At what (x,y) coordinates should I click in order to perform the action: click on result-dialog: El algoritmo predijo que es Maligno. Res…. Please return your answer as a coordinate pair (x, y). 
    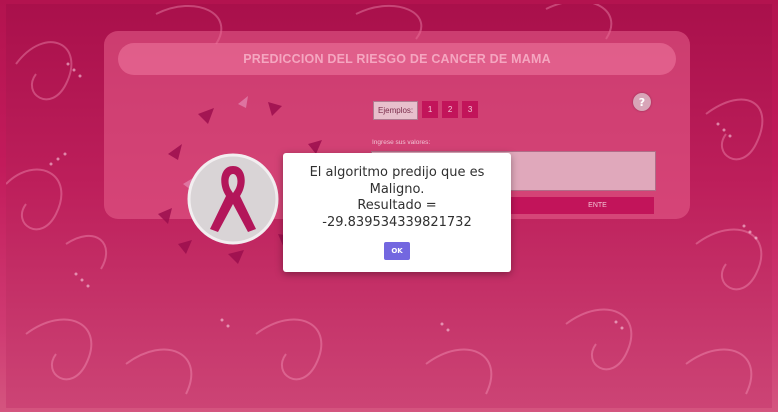
    Looking at the image, I should click on (397, 212).